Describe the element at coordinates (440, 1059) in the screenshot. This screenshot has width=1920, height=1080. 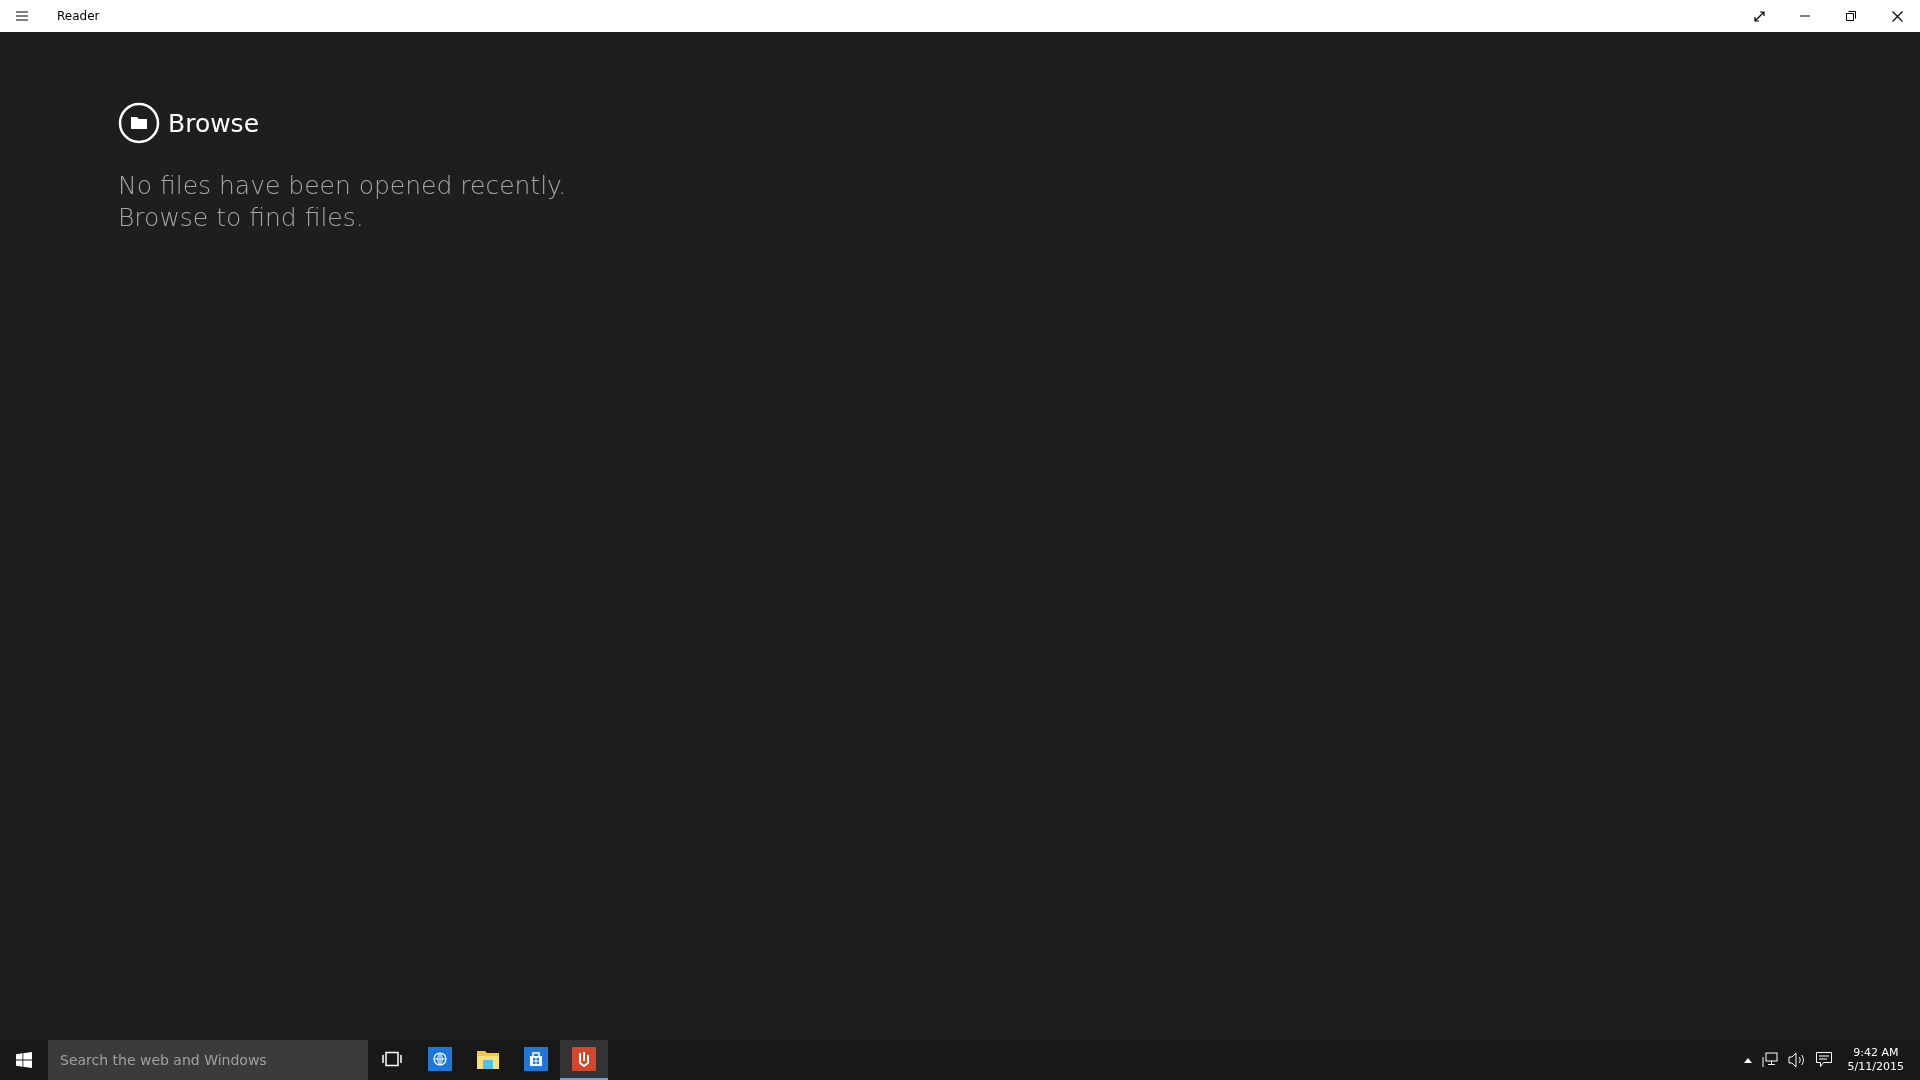
I see `globe-icon` at that location.